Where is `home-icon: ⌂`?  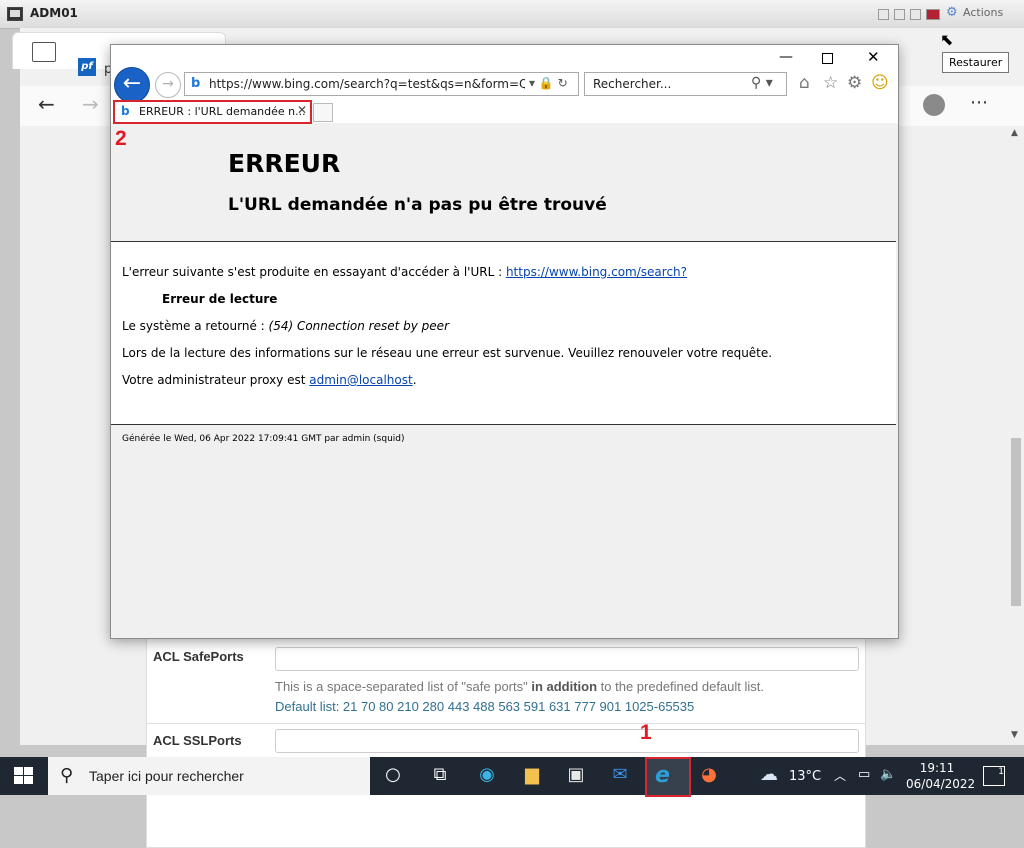 home-icon: ⌂ is located at coordinates (804, 83).